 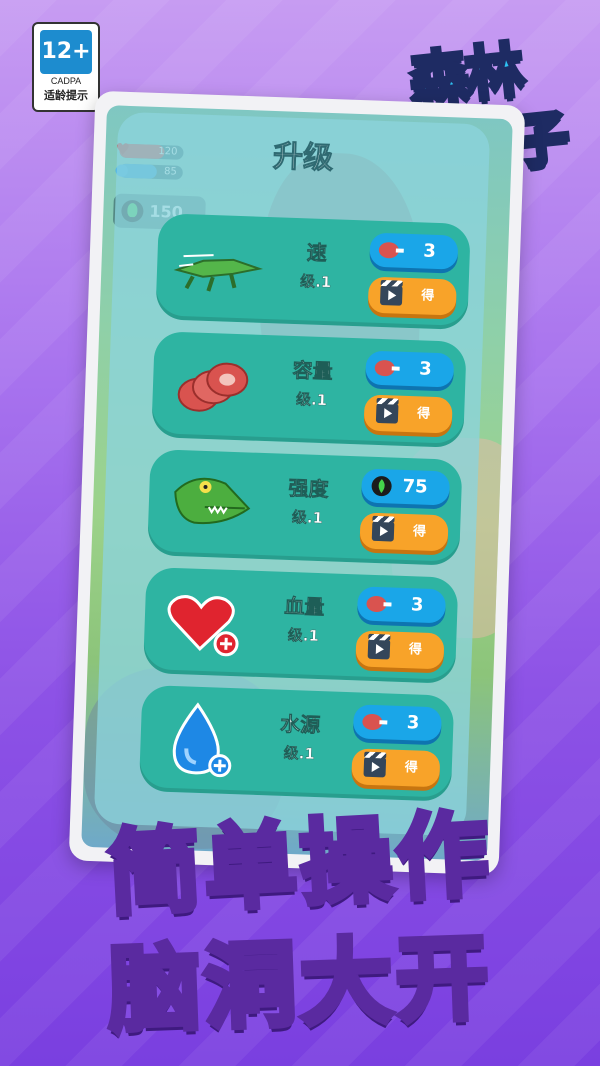 I want to click on slogan-line-2: 脑洞大开, so click(x=301, y=984).